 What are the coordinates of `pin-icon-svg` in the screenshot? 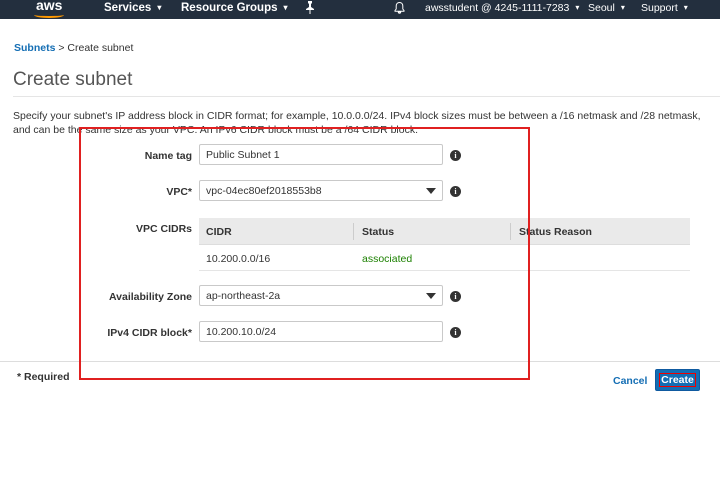 It's located at (310, 7).